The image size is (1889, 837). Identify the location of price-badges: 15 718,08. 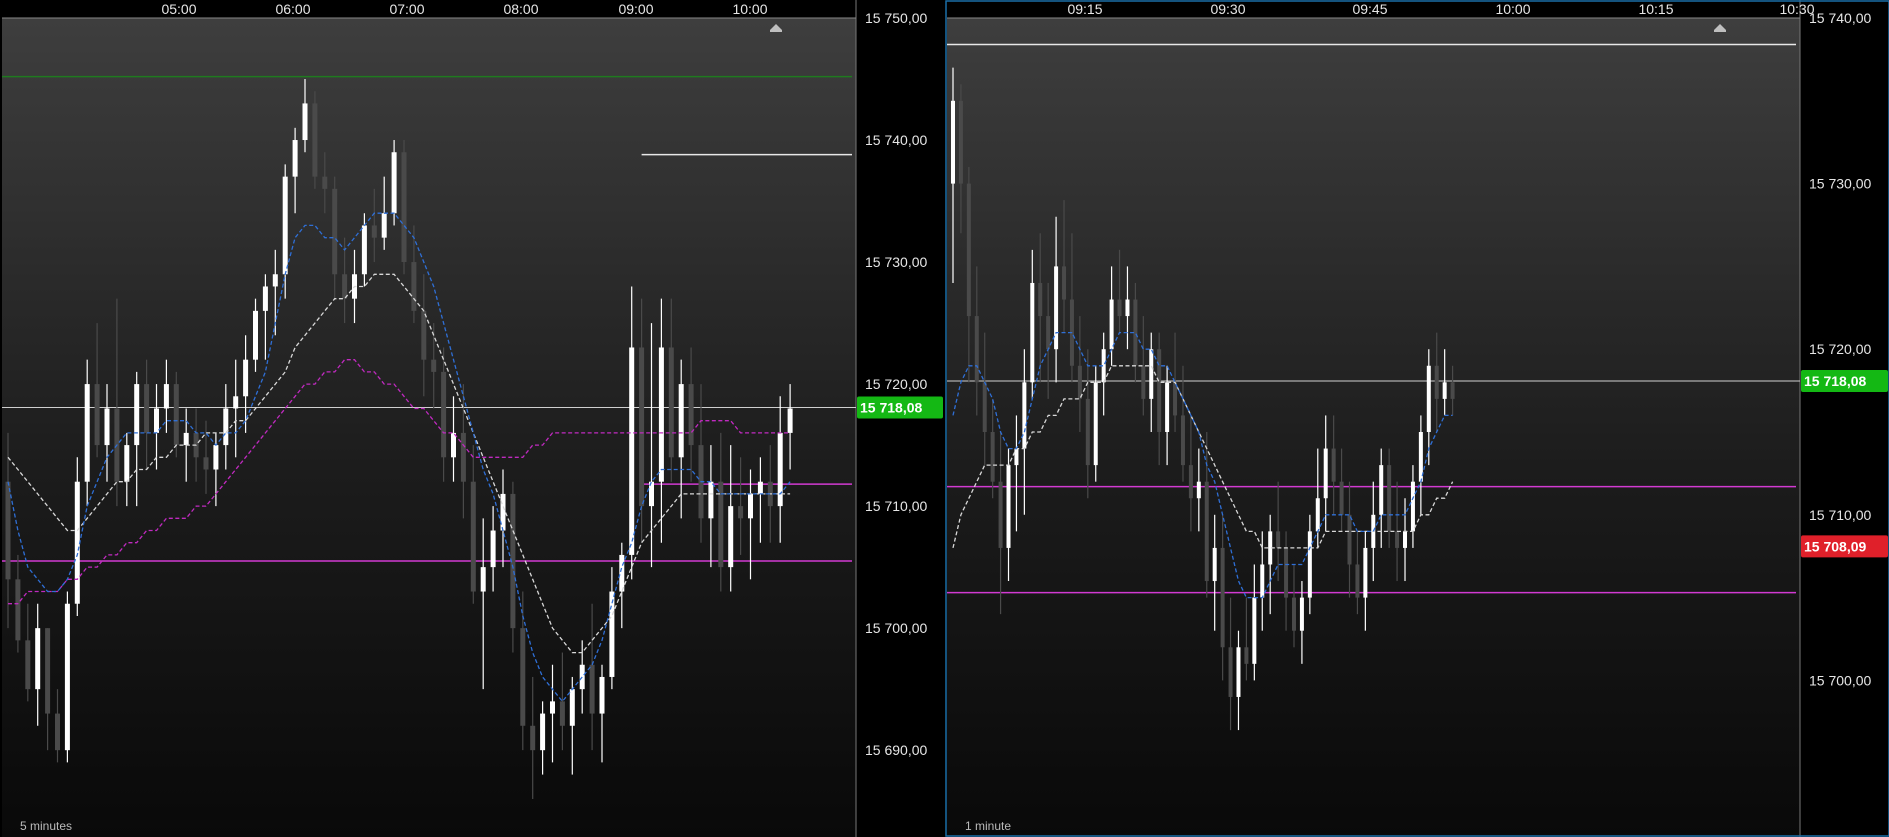
(900, 407).